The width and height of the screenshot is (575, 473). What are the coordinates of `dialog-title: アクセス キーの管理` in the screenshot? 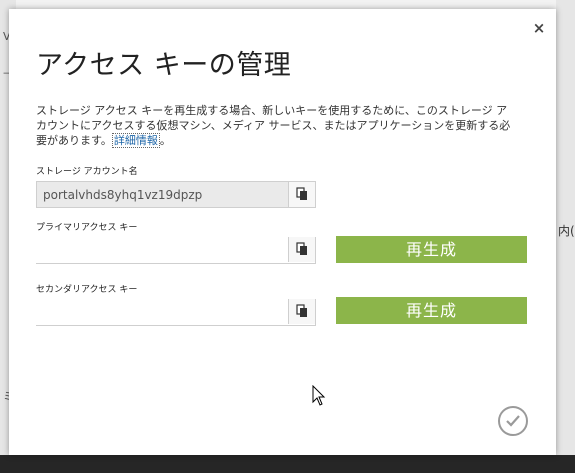 It's located at (164, 65).